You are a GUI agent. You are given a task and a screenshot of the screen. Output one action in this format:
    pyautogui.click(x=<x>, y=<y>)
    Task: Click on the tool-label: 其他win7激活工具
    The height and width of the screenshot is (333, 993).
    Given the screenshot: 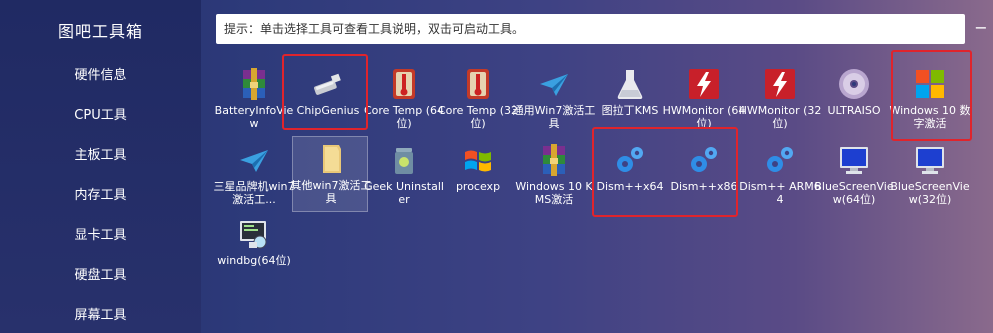 What is the action you would take?
    pyautogui.click(x=331, y=192)
    